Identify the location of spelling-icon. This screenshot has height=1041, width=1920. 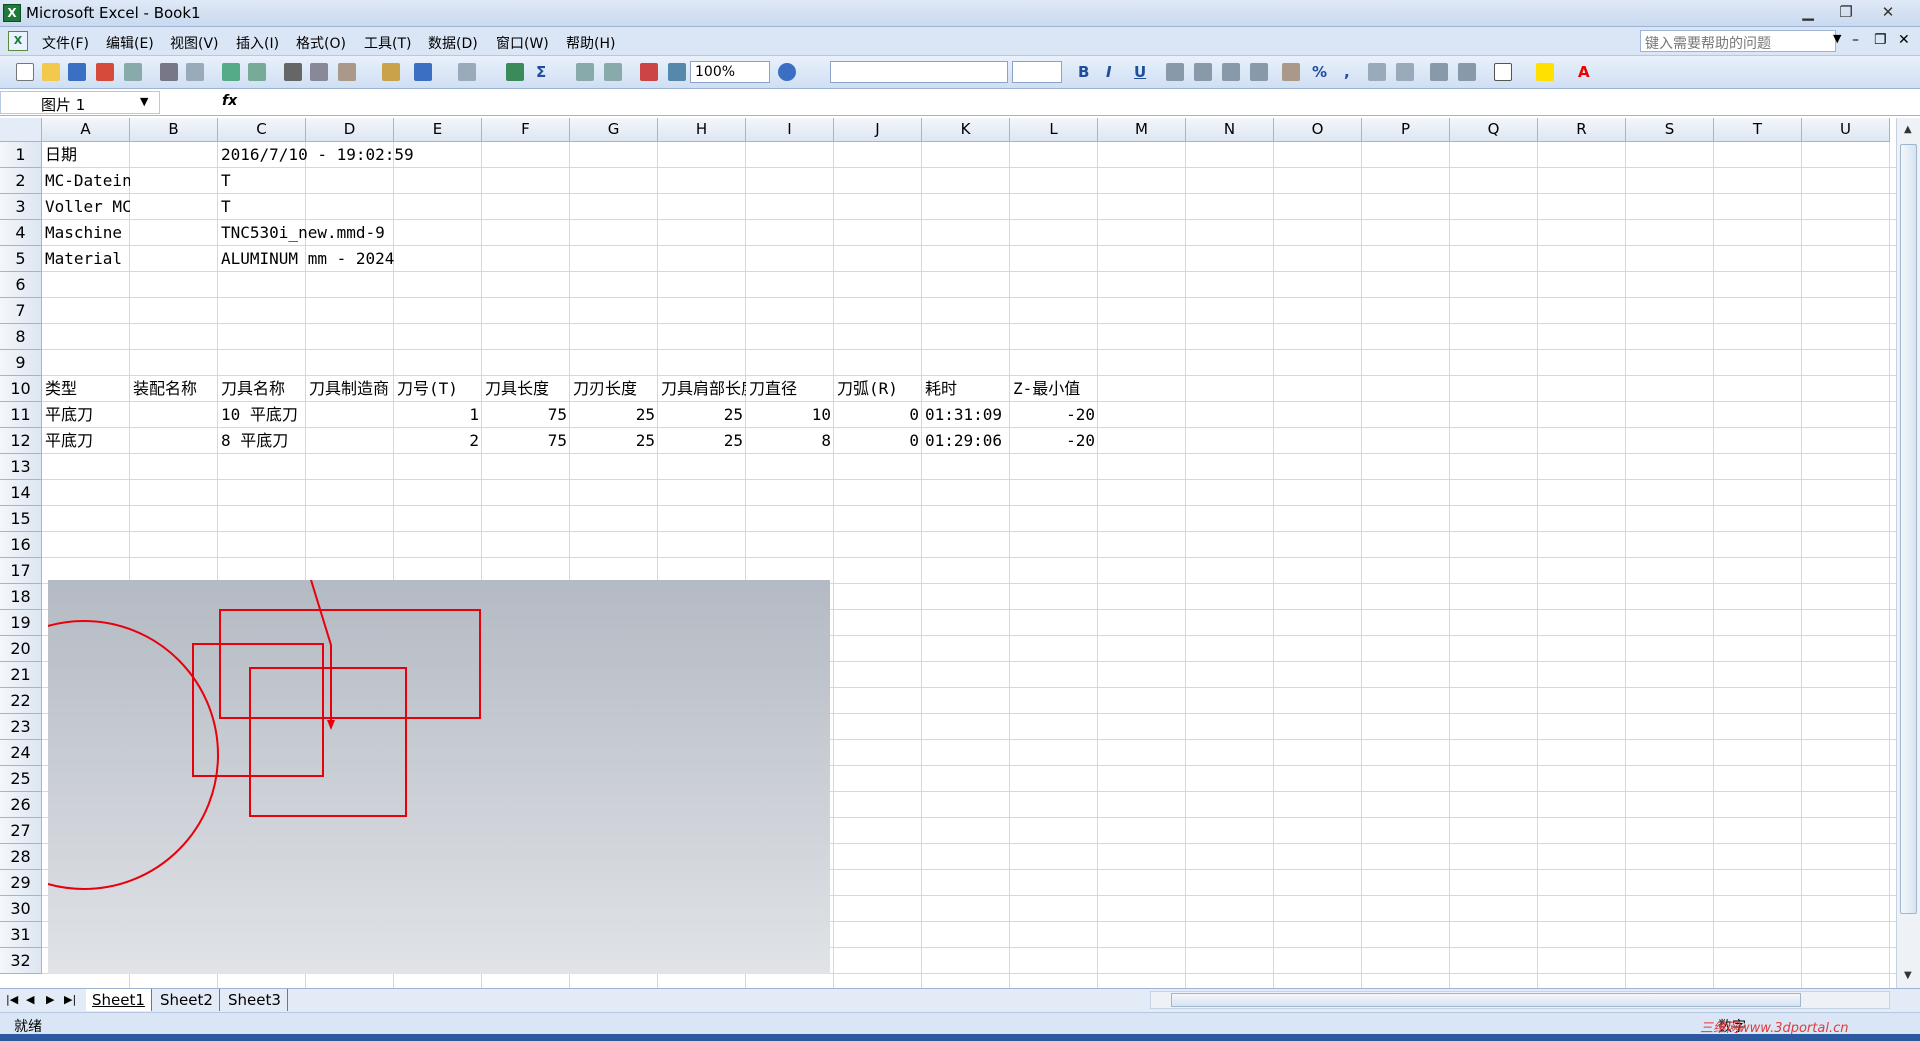
(231, 72).